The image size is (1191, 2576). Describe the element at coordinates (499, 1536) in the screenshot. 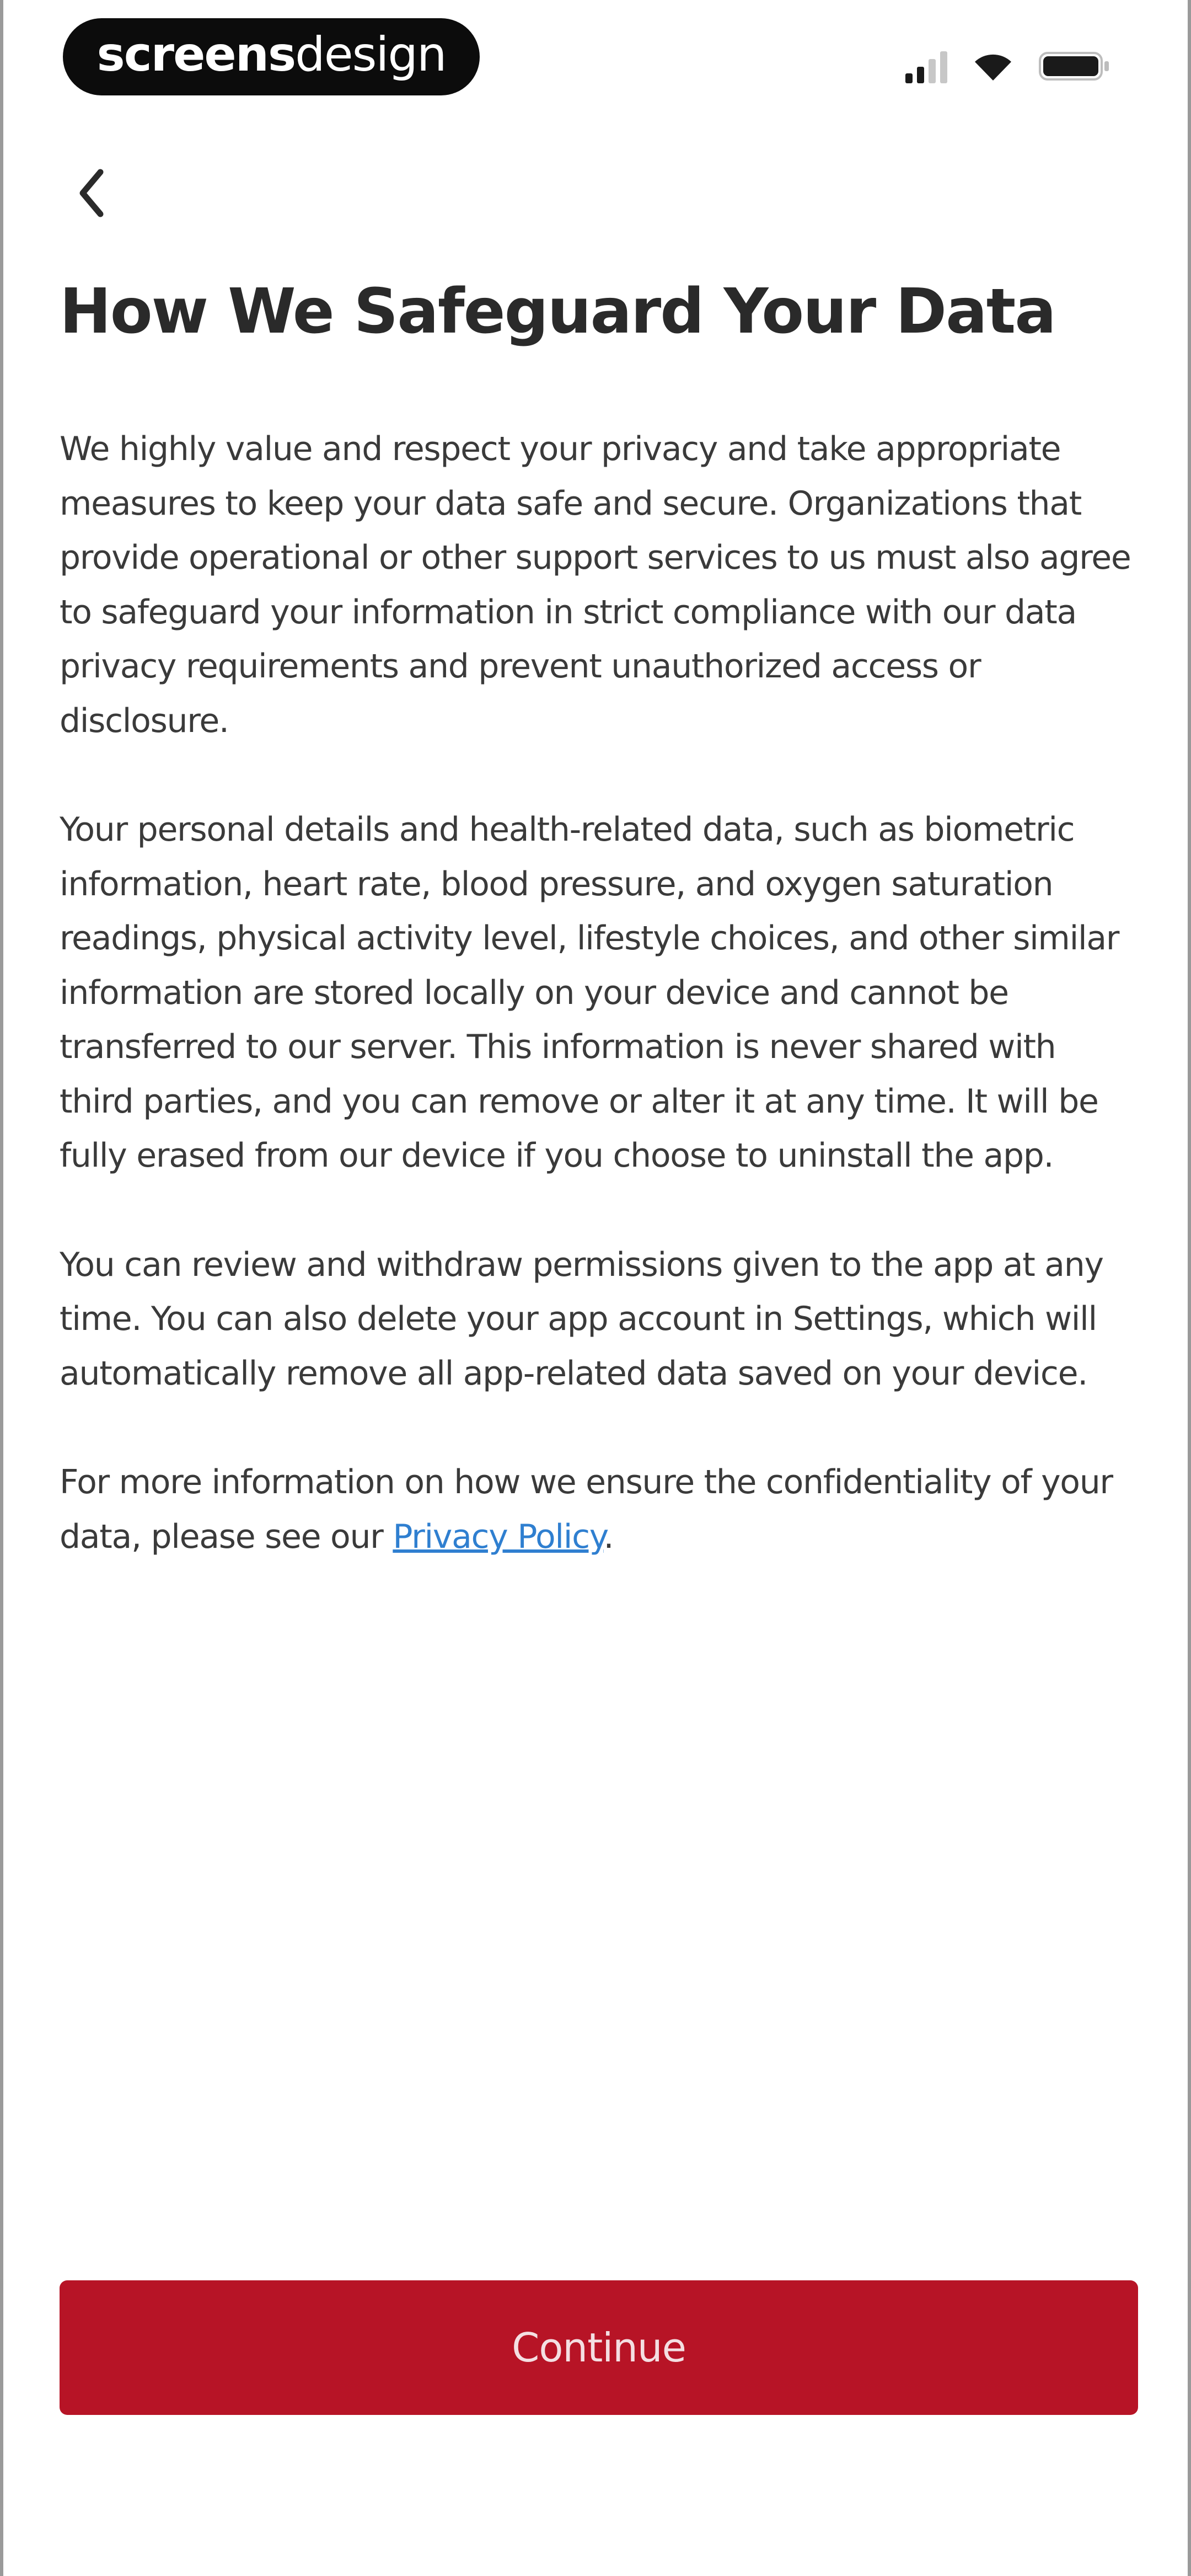

I see `privacy-policy-link: Privacy Policy` at that location.